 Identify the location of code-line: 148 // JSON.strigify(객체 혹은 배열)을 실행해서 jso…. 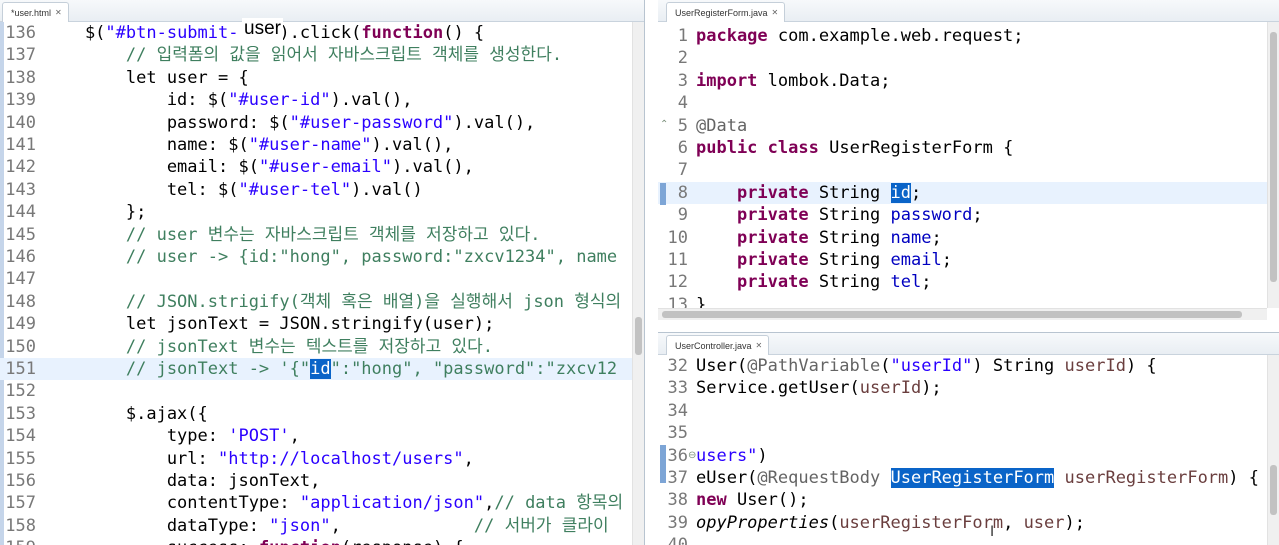
(322, 302).